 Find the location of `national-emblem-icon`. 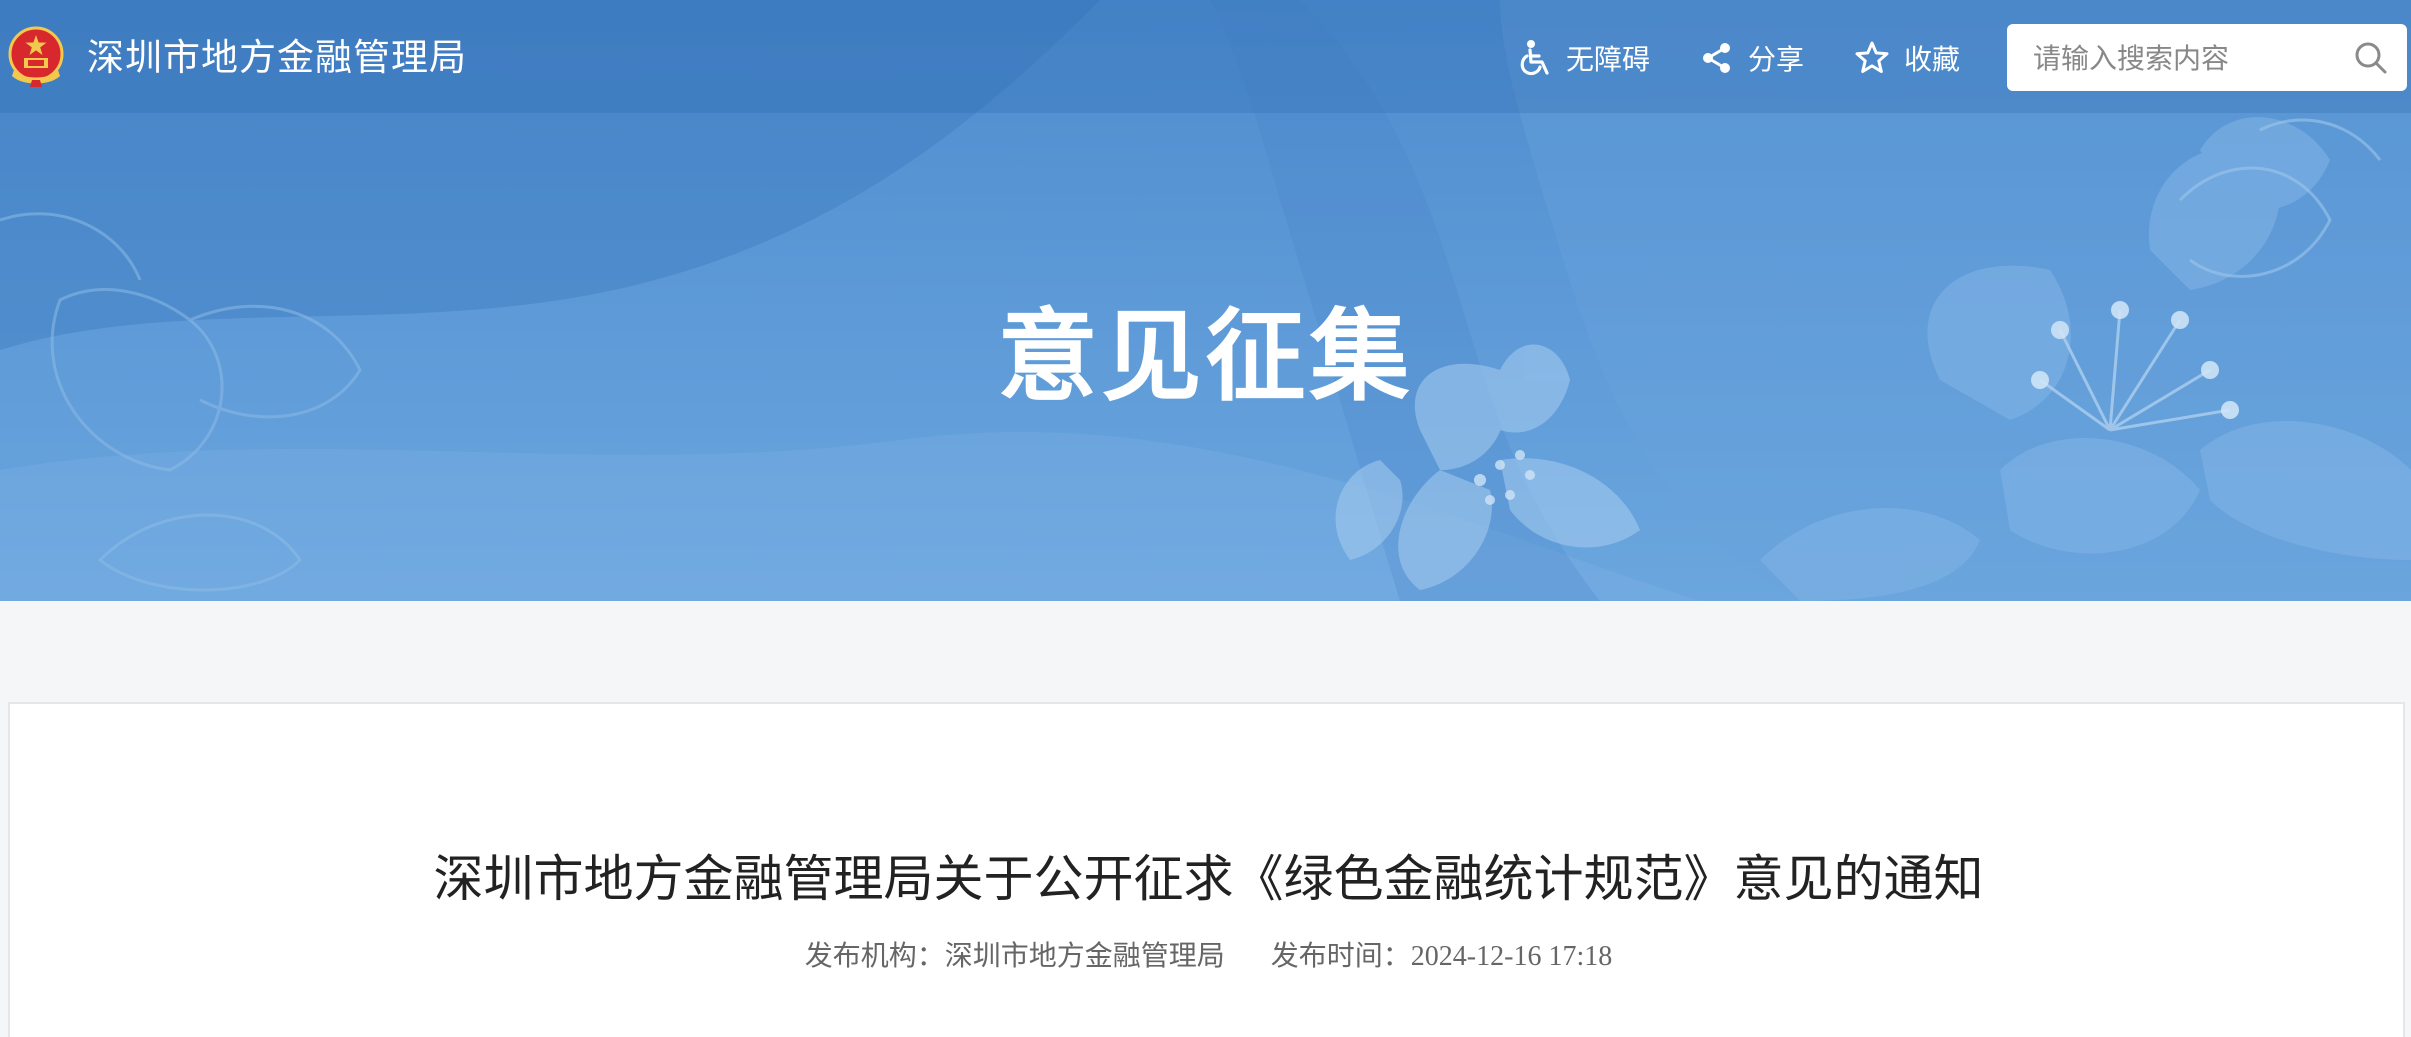

national-emblem-icon is located at coordinates (36, 57).